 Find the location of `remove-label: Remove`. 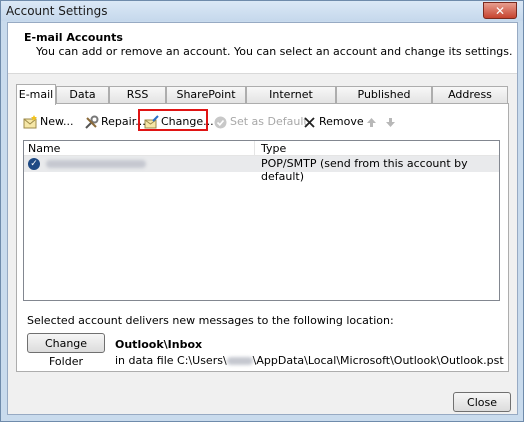

remove-label: Remove is located at coordinates (341, 121).